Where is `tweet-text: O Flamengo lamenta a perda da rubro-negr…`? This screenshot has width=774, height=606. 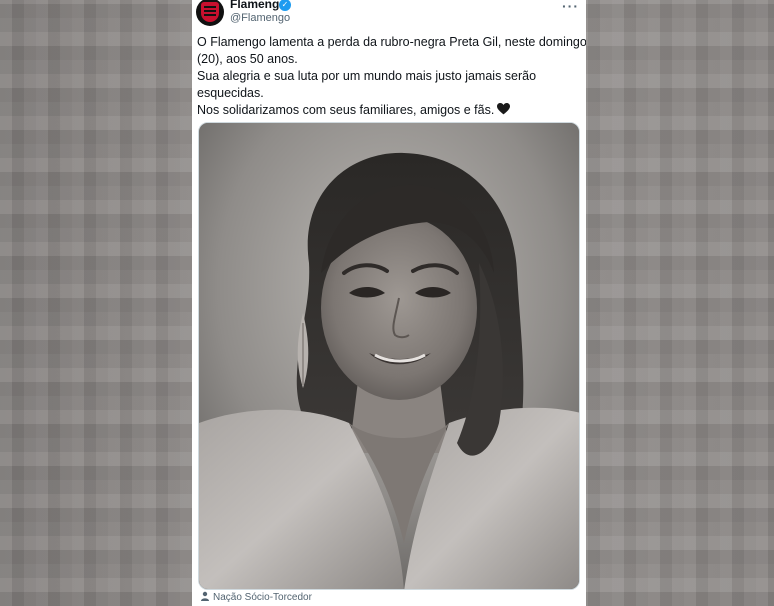
tweet-text: O Flamengo lamenta a perda da rubro-negr… is located at coordinates (391, 76).